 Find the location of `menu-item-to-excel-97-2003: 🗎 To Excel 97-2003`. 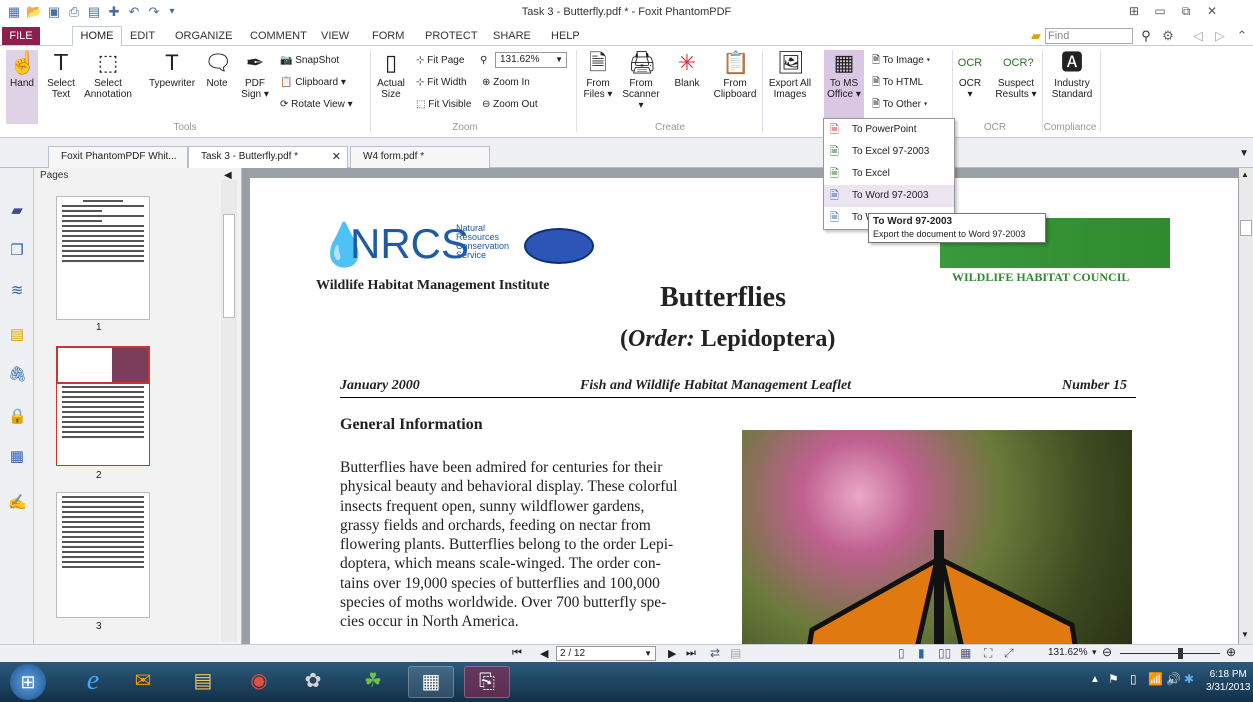

menu-item-to-excel-97-2003: 🗎 To Excel 97-2003 is located at coordinates (889, 152).